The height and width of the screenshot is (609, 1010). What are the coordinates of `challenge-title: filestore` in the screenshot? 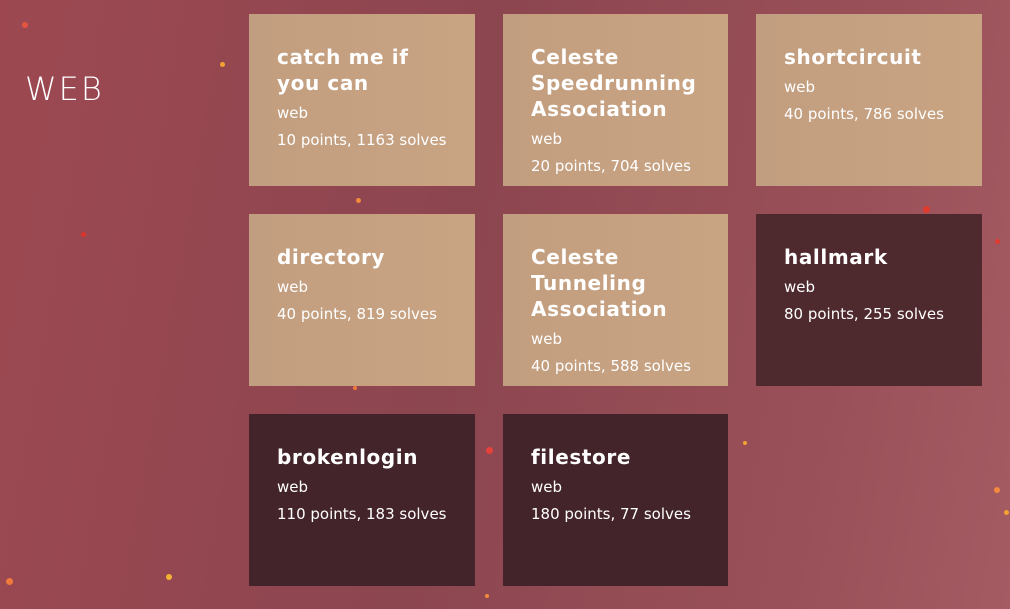 It's located at (581, 457).